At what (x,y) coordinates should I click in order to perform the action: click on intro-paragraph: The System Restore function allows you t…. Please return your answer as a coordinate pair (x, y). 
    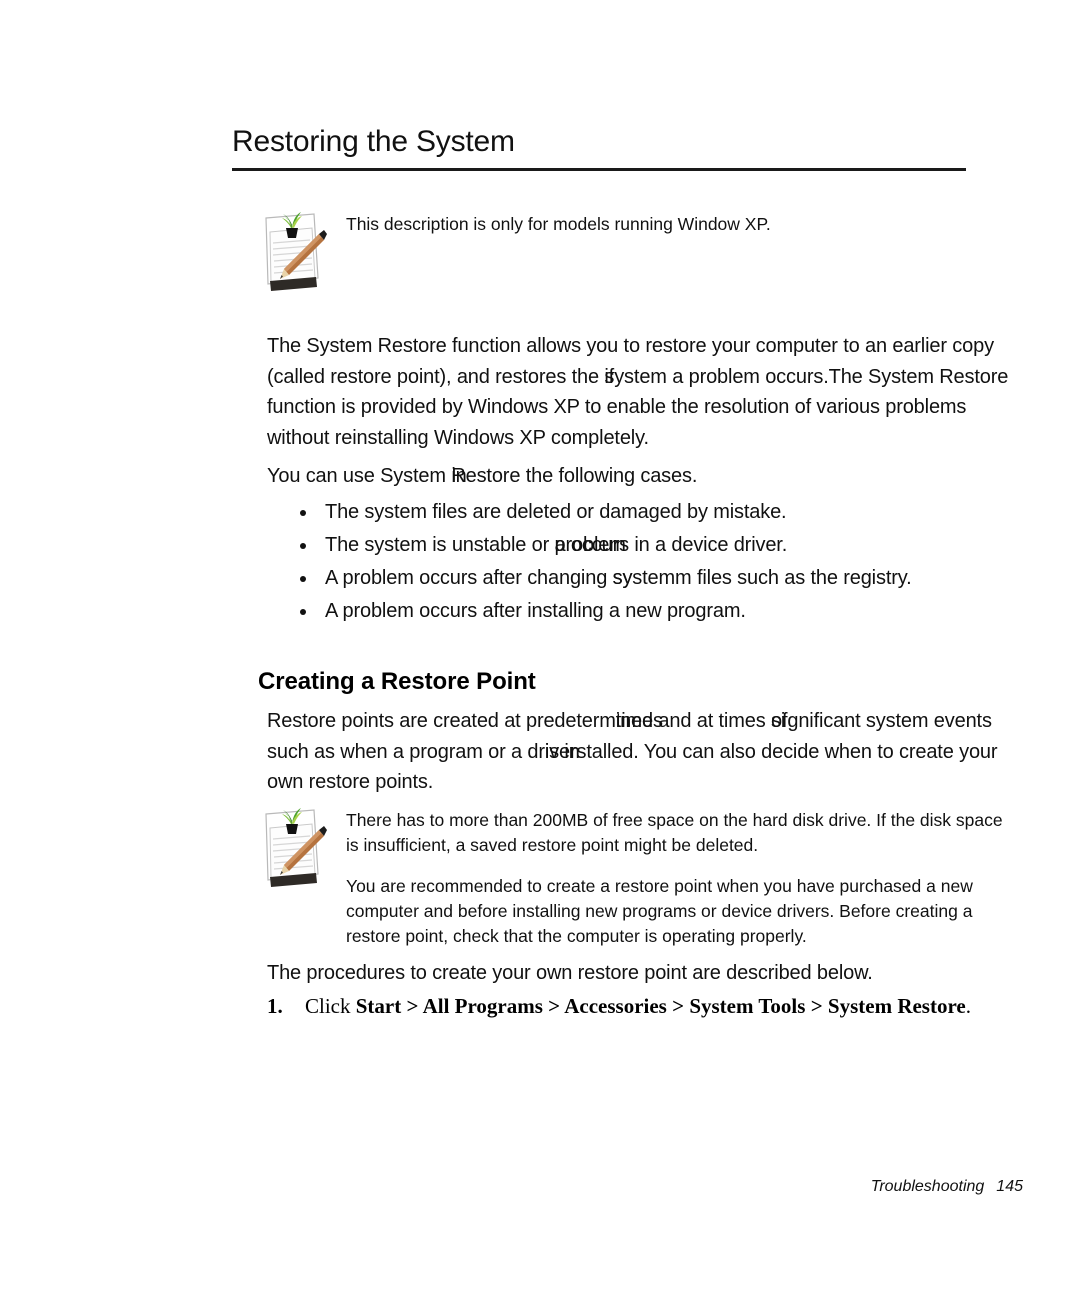
    Looking at the image, I should click on (645, 392).